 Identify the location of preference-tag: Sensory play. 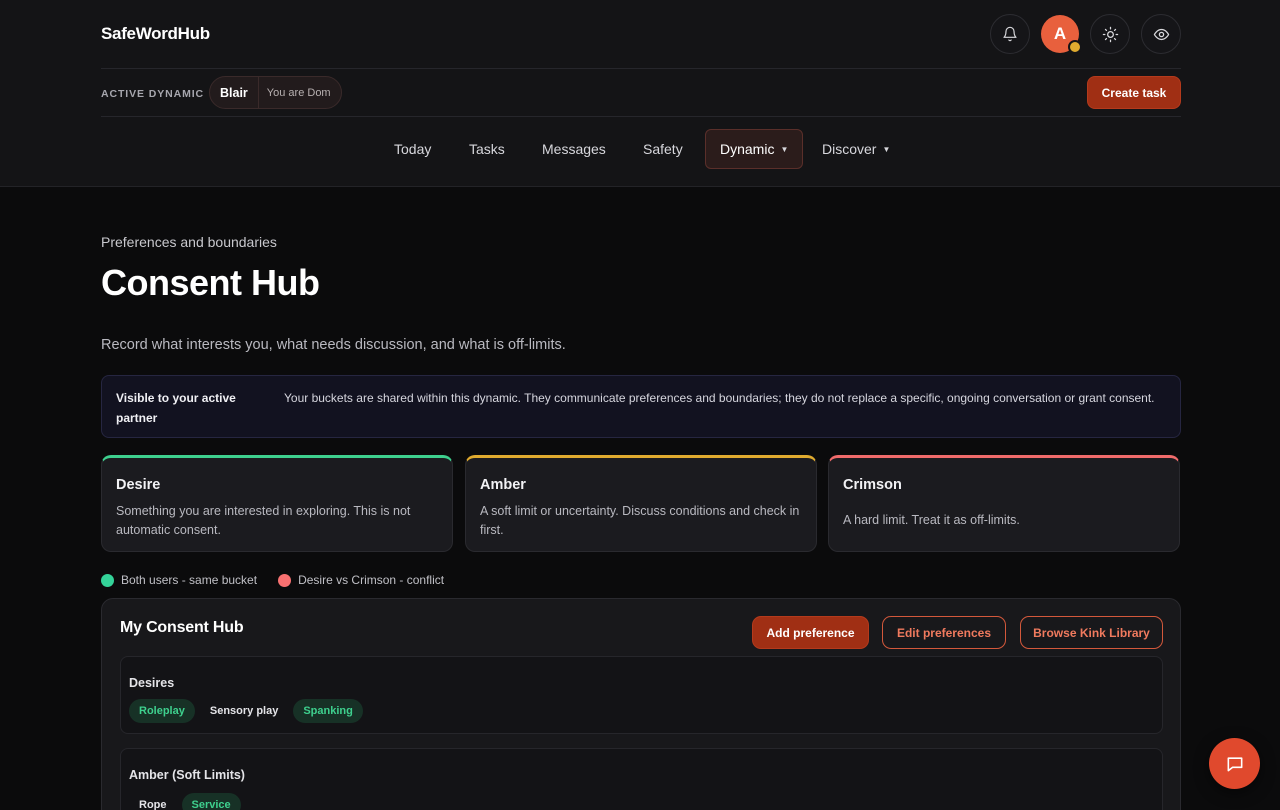
(244, 711).